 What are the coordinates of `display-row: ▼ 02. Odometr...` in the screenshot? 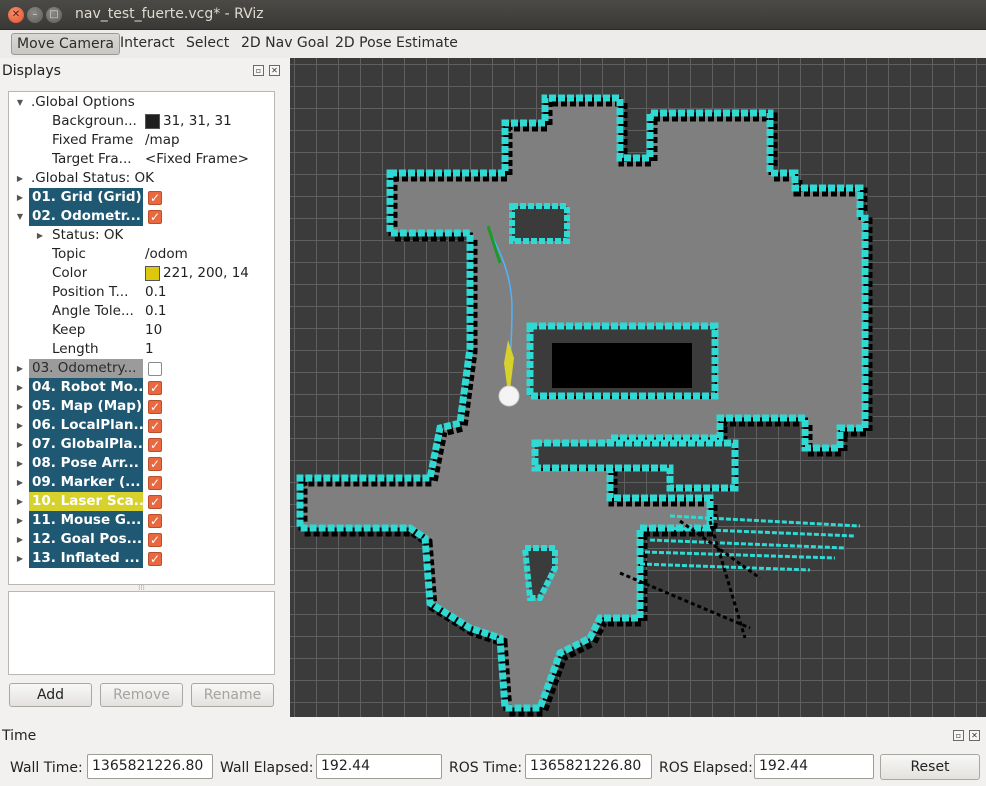 It's located at (141, 217).